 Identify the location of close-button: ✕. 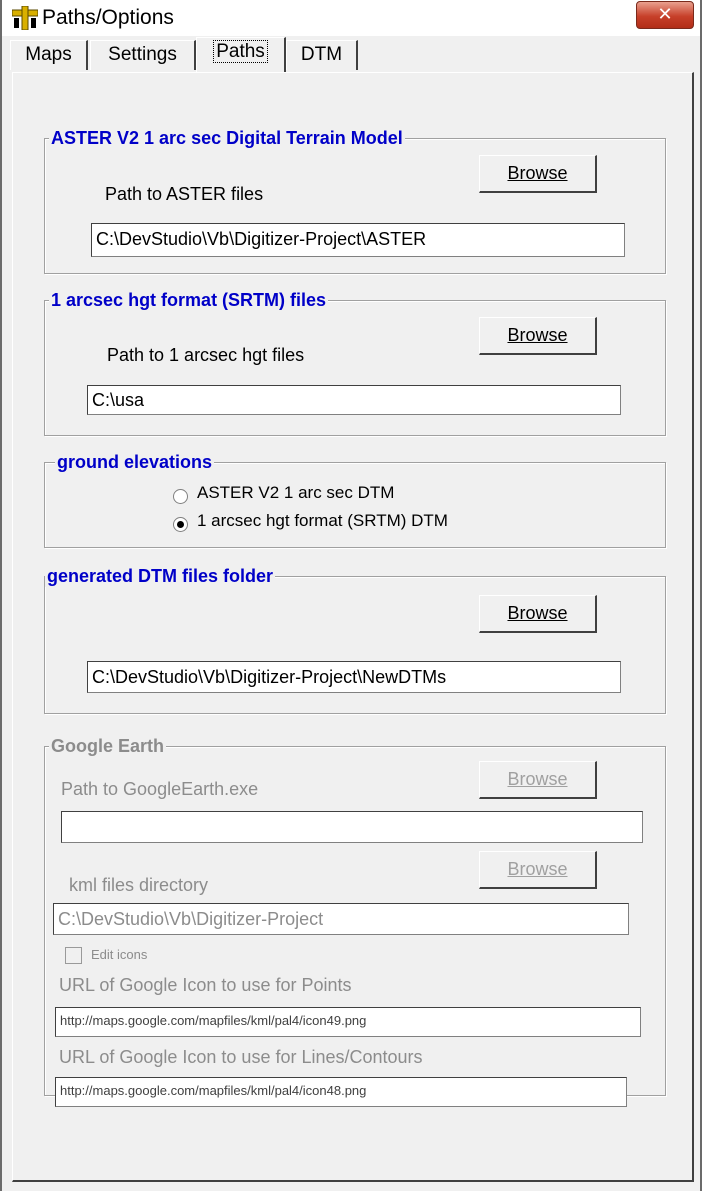
(665, 15).